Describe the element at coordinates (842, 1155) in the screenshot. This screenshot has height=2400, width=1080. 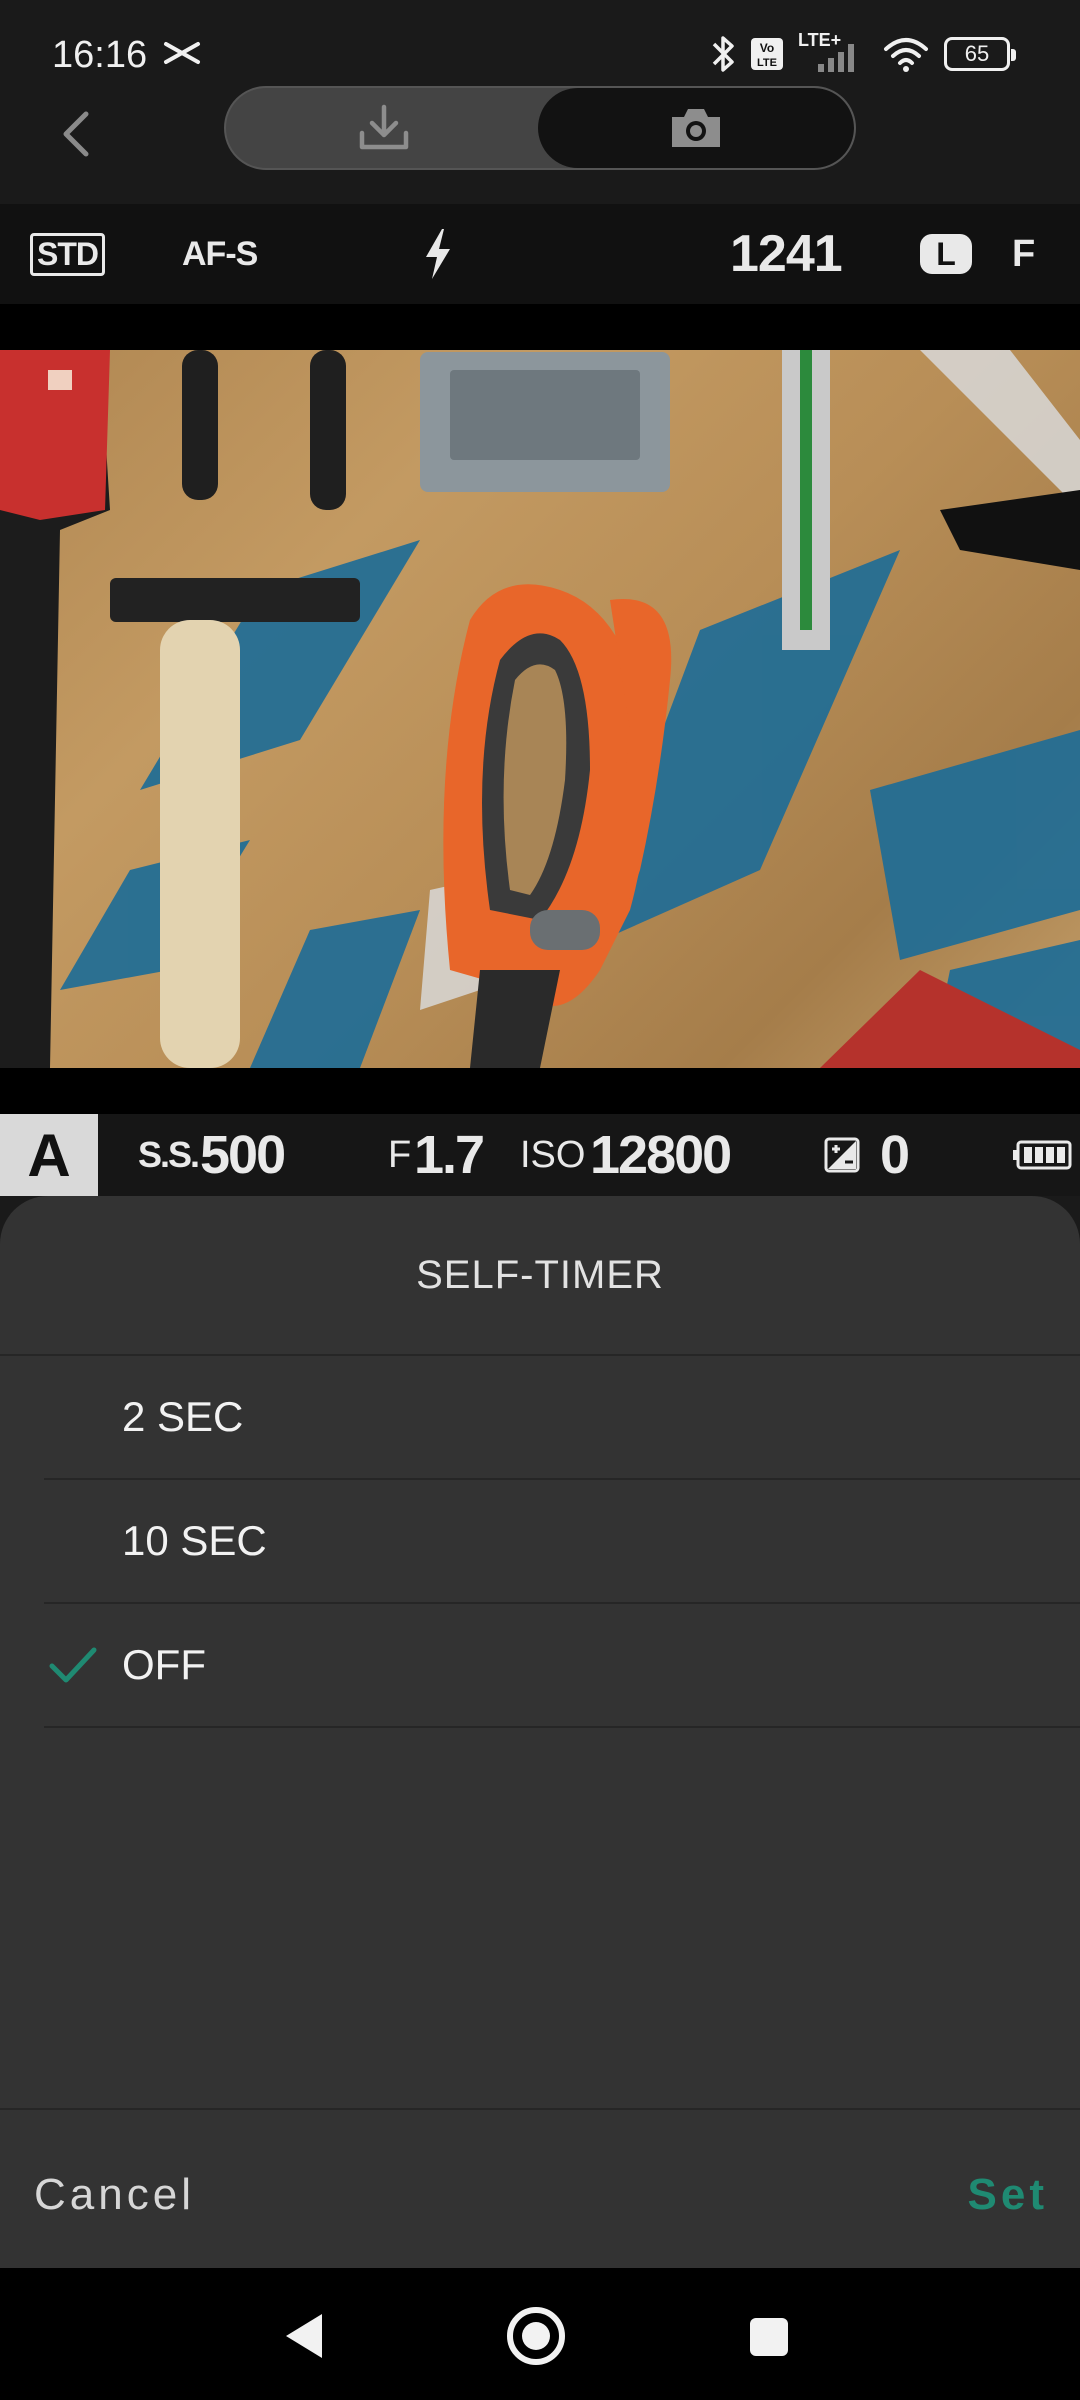
I see `exposure-compensation-icon` at that location.